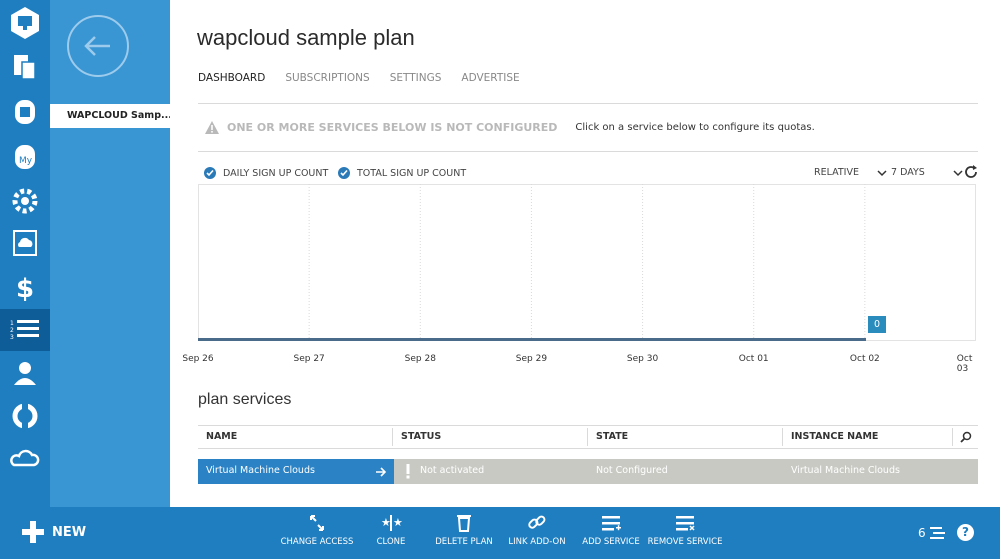 This screenshot has width=1000, height=559. What do you see at coordinates (642, 359) in the screenshot?
I see `x-tick-label: Sep 30` at bounding box center [642, 359].